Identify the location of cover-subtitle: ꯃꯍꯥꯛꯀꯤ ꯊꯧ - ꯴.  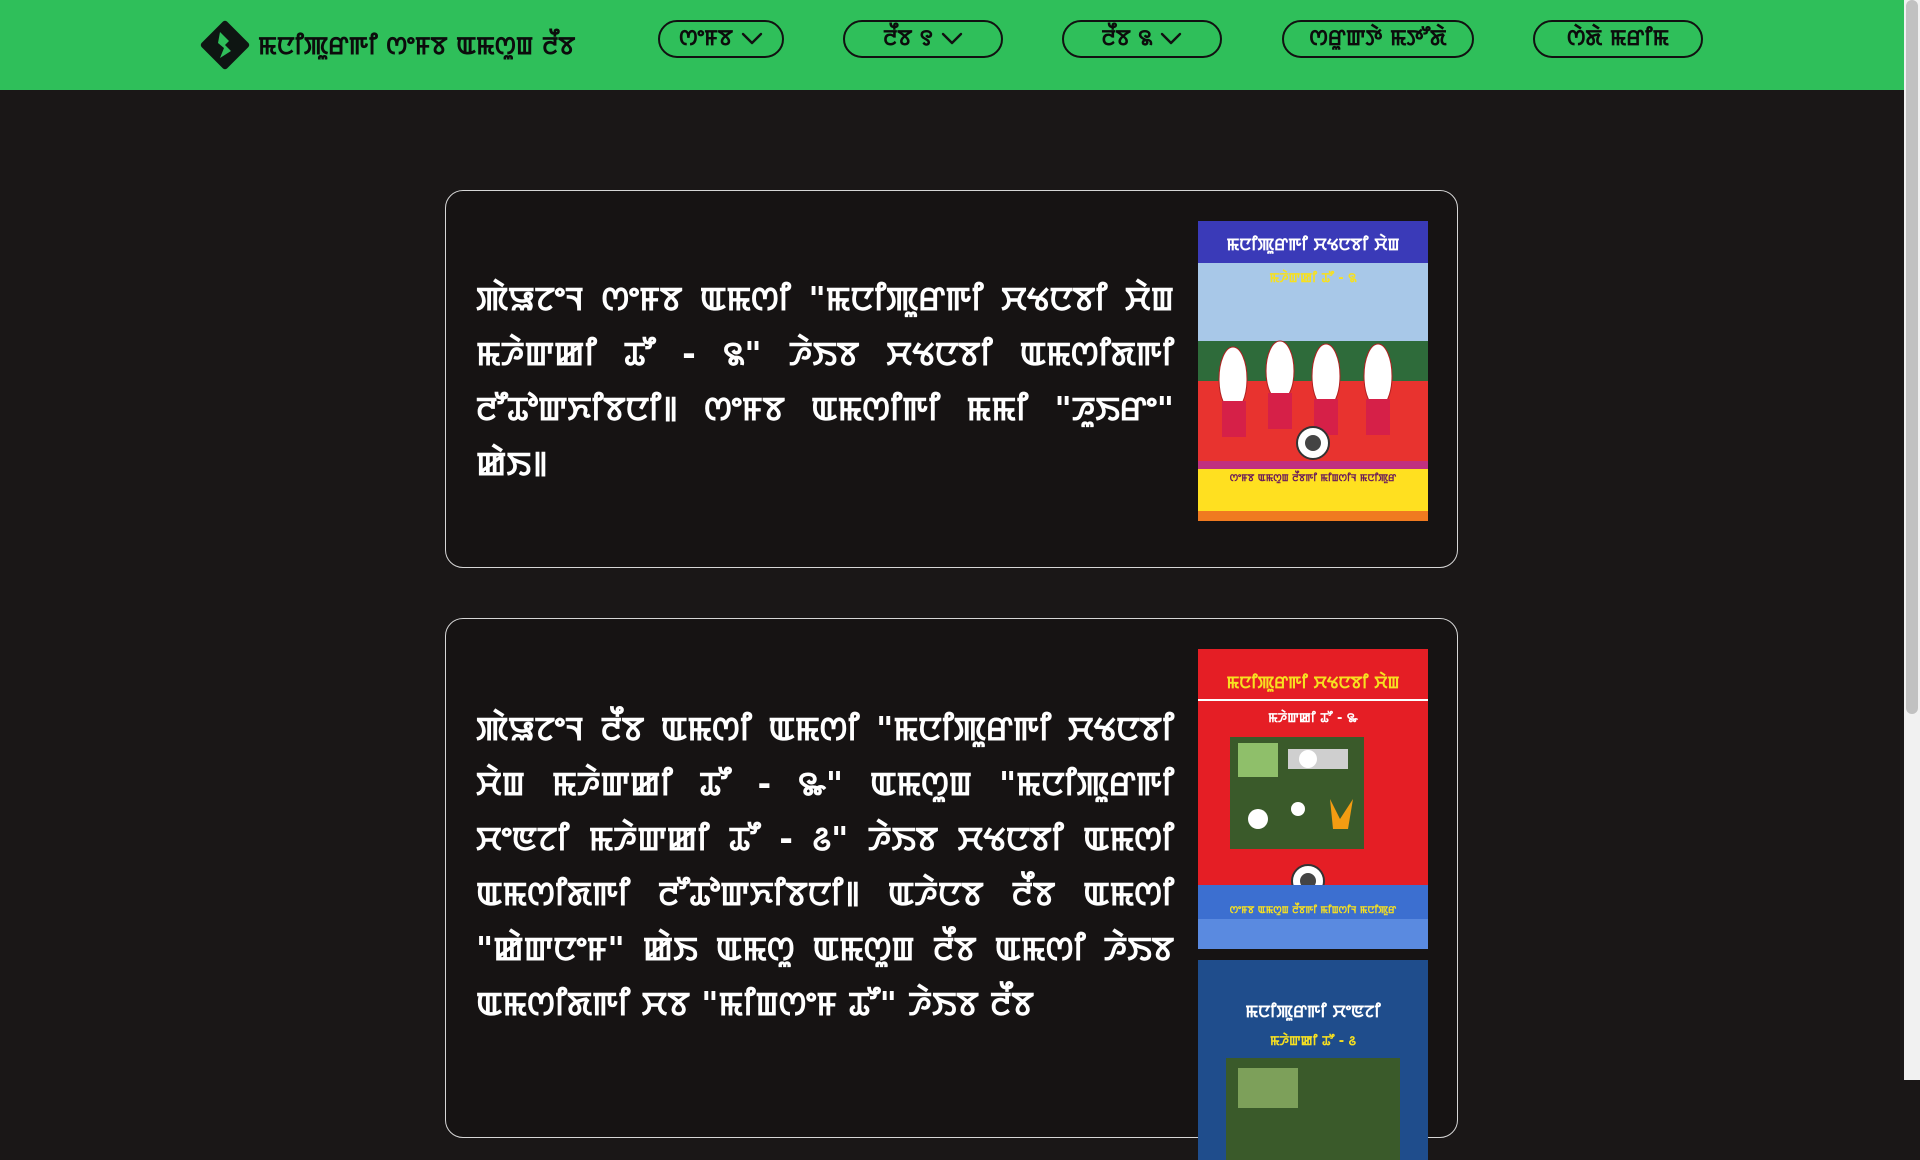
(1313, 1041).